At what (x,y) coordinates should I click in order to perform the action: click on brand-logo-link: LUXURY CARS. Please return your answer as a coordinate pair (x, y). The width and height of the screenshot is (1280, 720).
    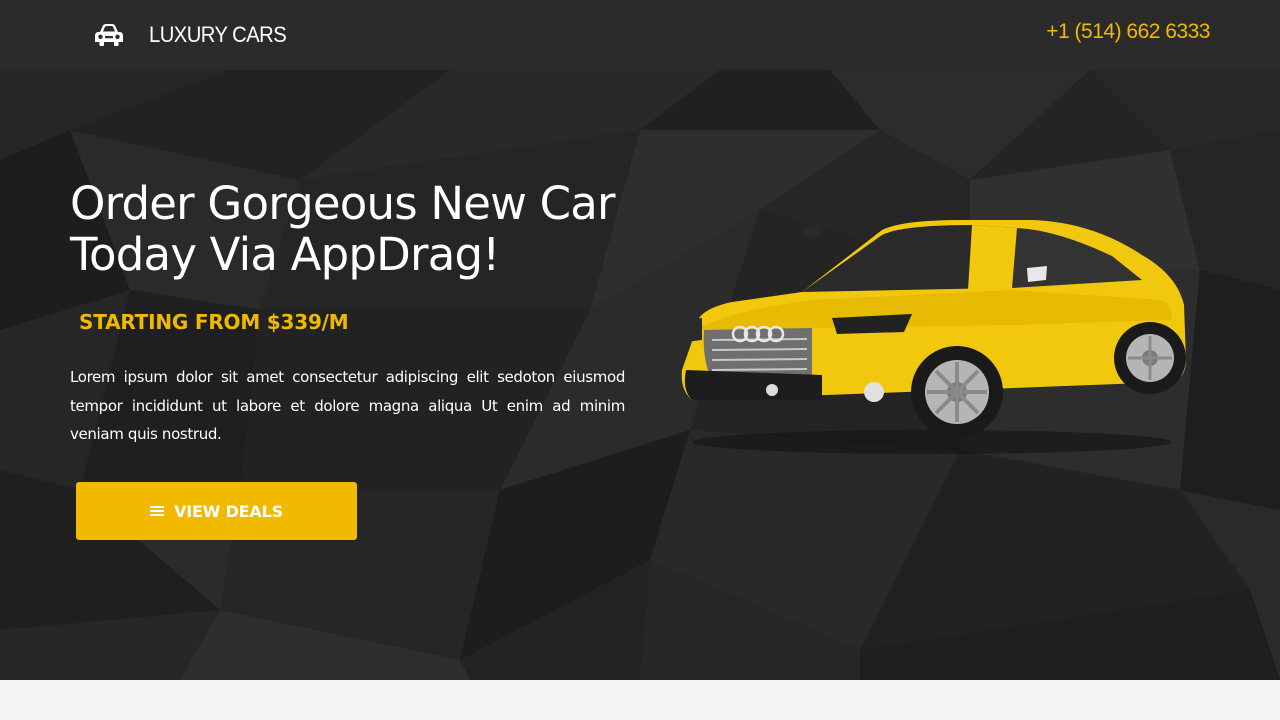
    Looking at the image, I should click on (196, 35).